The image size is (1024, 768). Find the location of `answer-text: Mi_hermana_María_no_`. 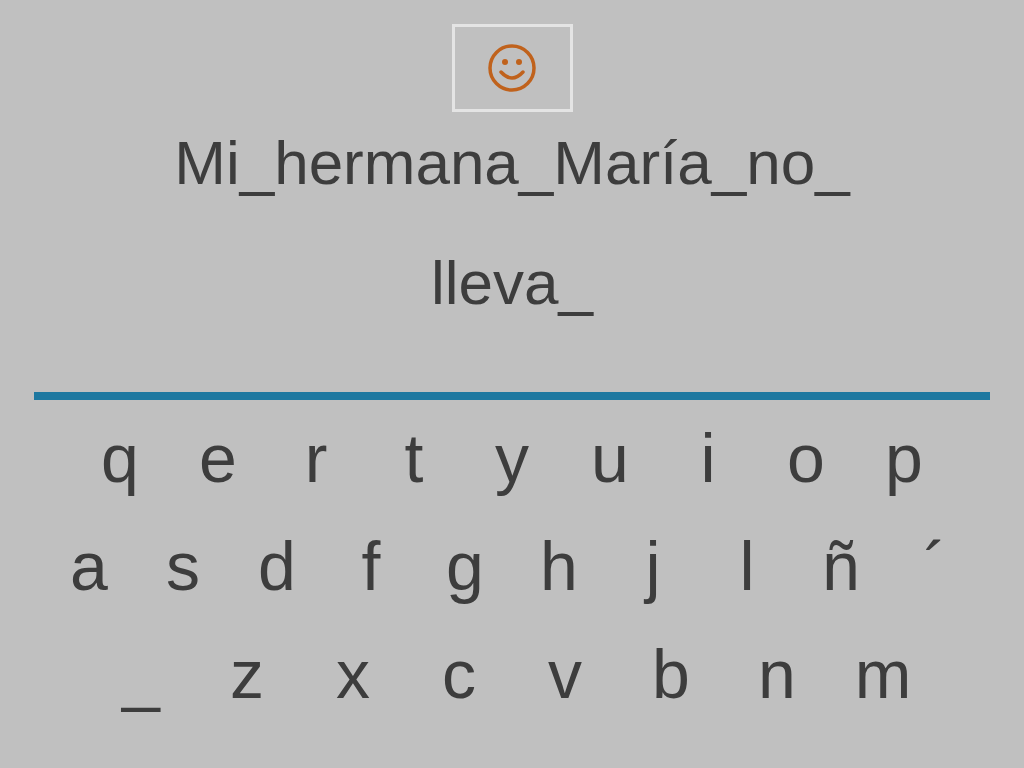

answer-text: Mi_hermana_María_no_ is located at coordinates (512, 163).